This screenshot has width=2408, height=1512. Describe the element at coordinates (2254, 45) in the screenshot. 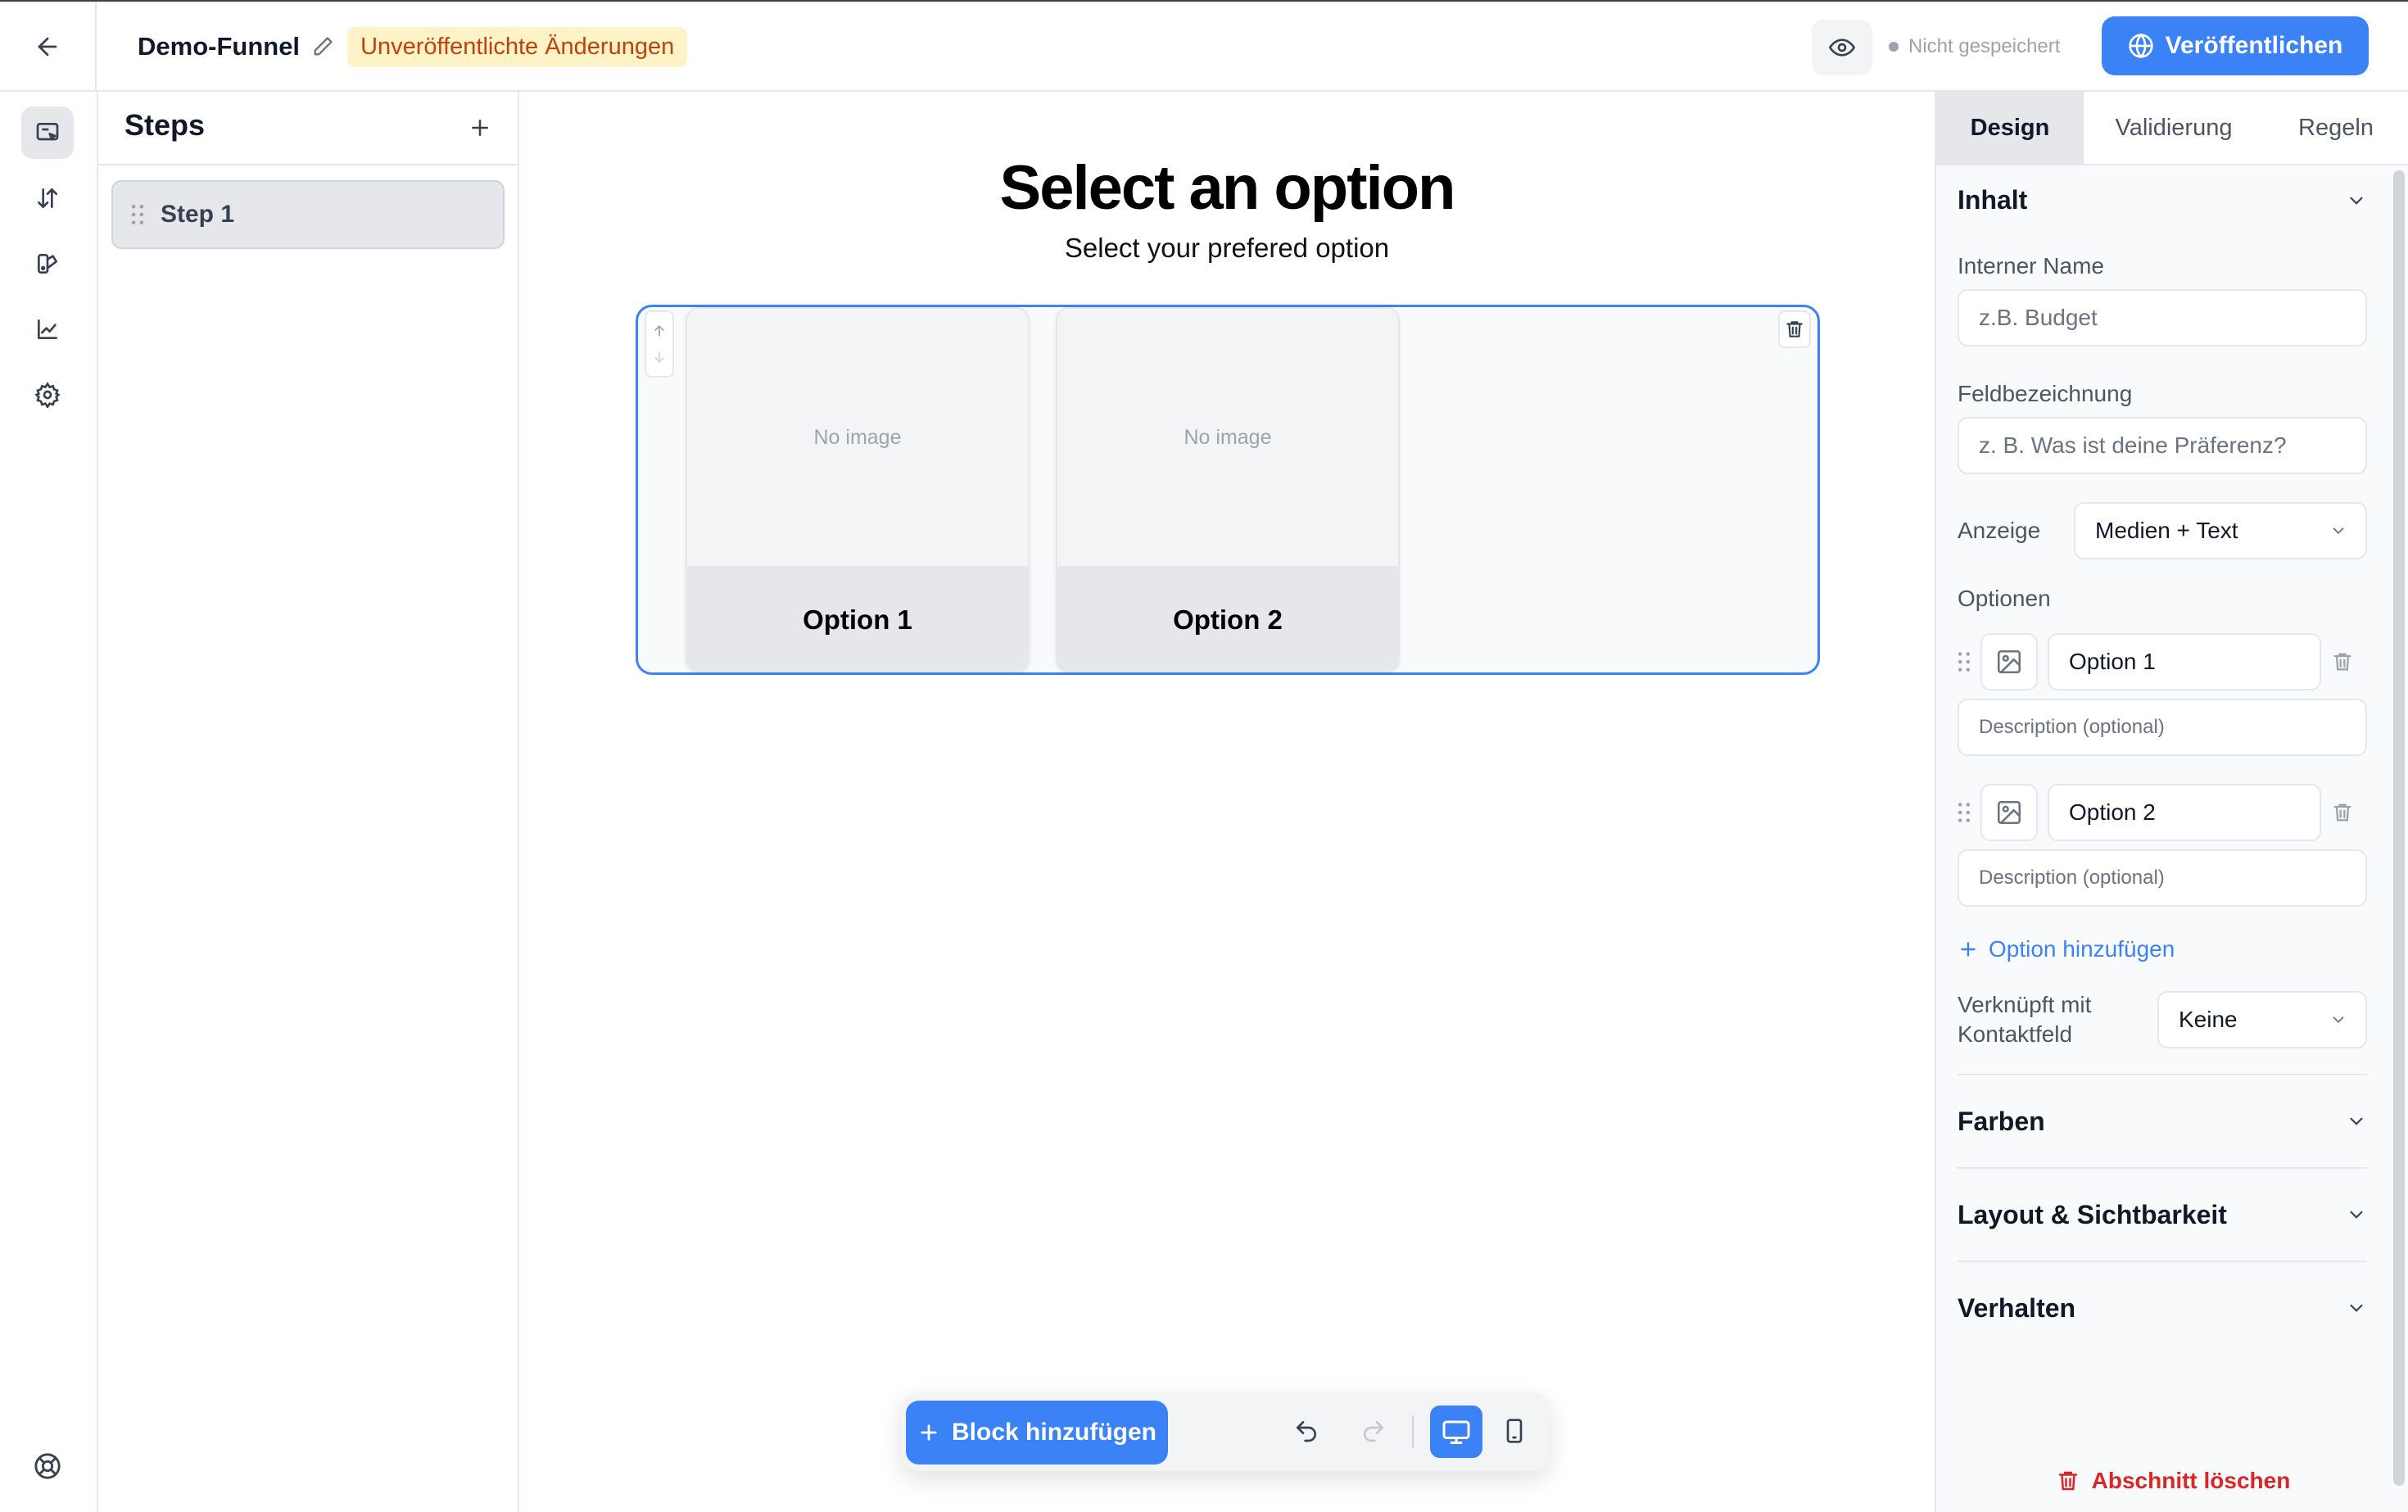

I see `publish-label: Veröffentlichen` at that location.